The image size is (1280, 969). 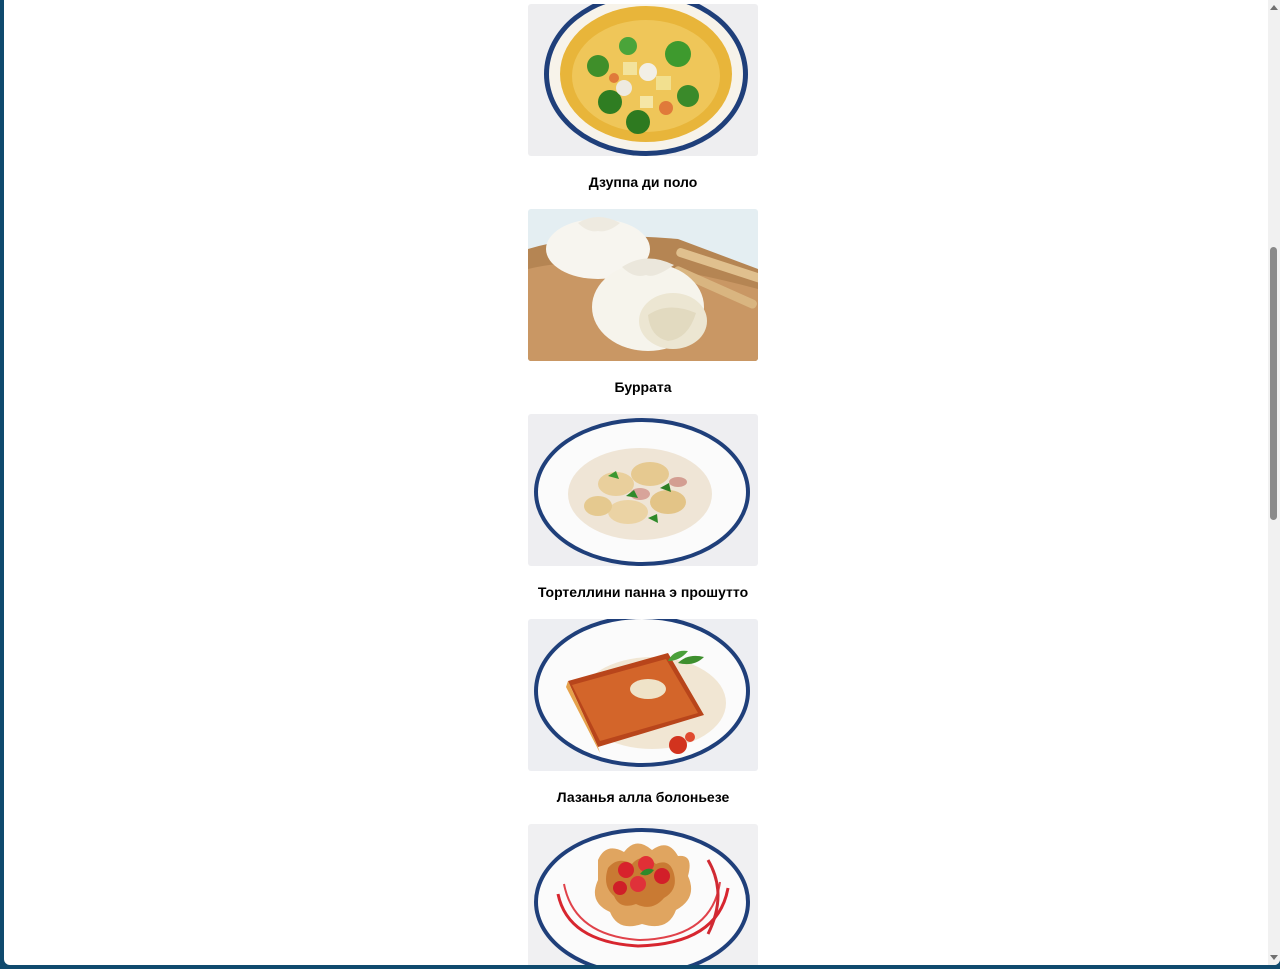 I want to click on dish-card-burrata: Буррата, so click(x=643, y=311).